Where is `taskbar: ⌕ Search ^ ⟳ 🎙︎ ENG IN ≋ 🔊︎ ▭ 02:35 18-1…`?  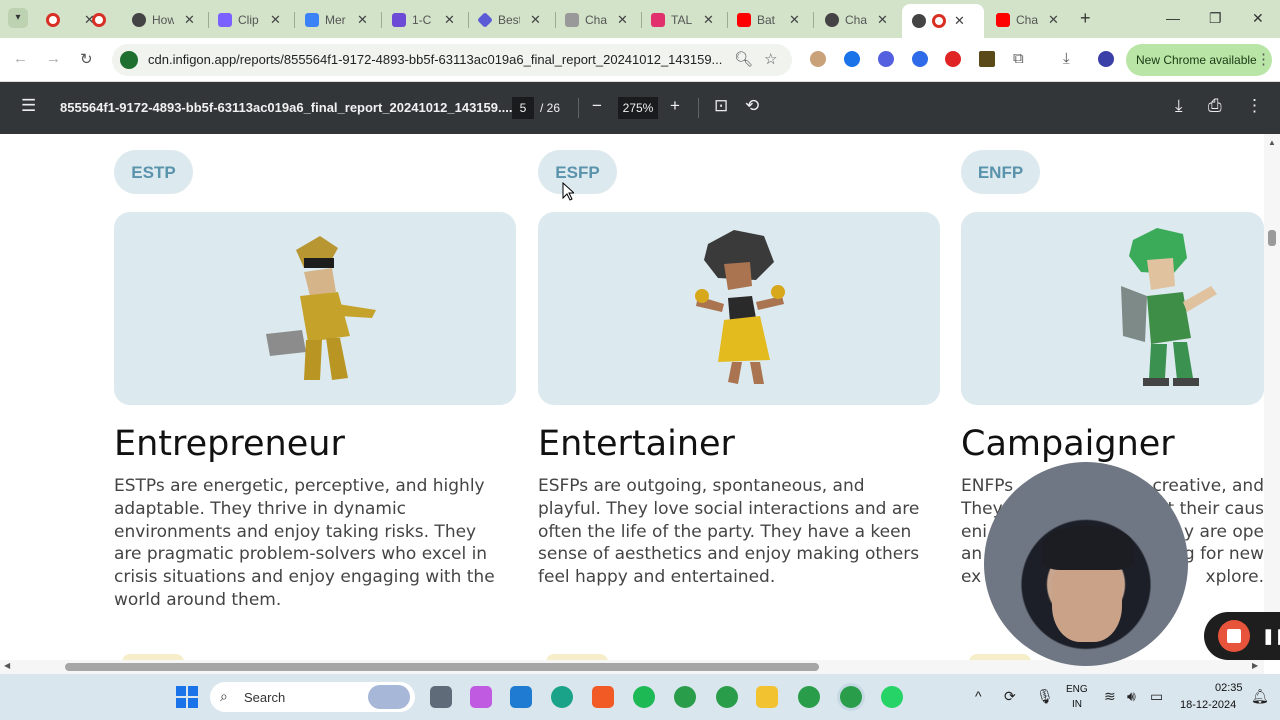
taskbar: ⌕ Search ^ ⟳ 🎙︎ ENG IN ≋ 🔊︎ ▭ 02:35 18-1… is located at coordinates (640, 697).